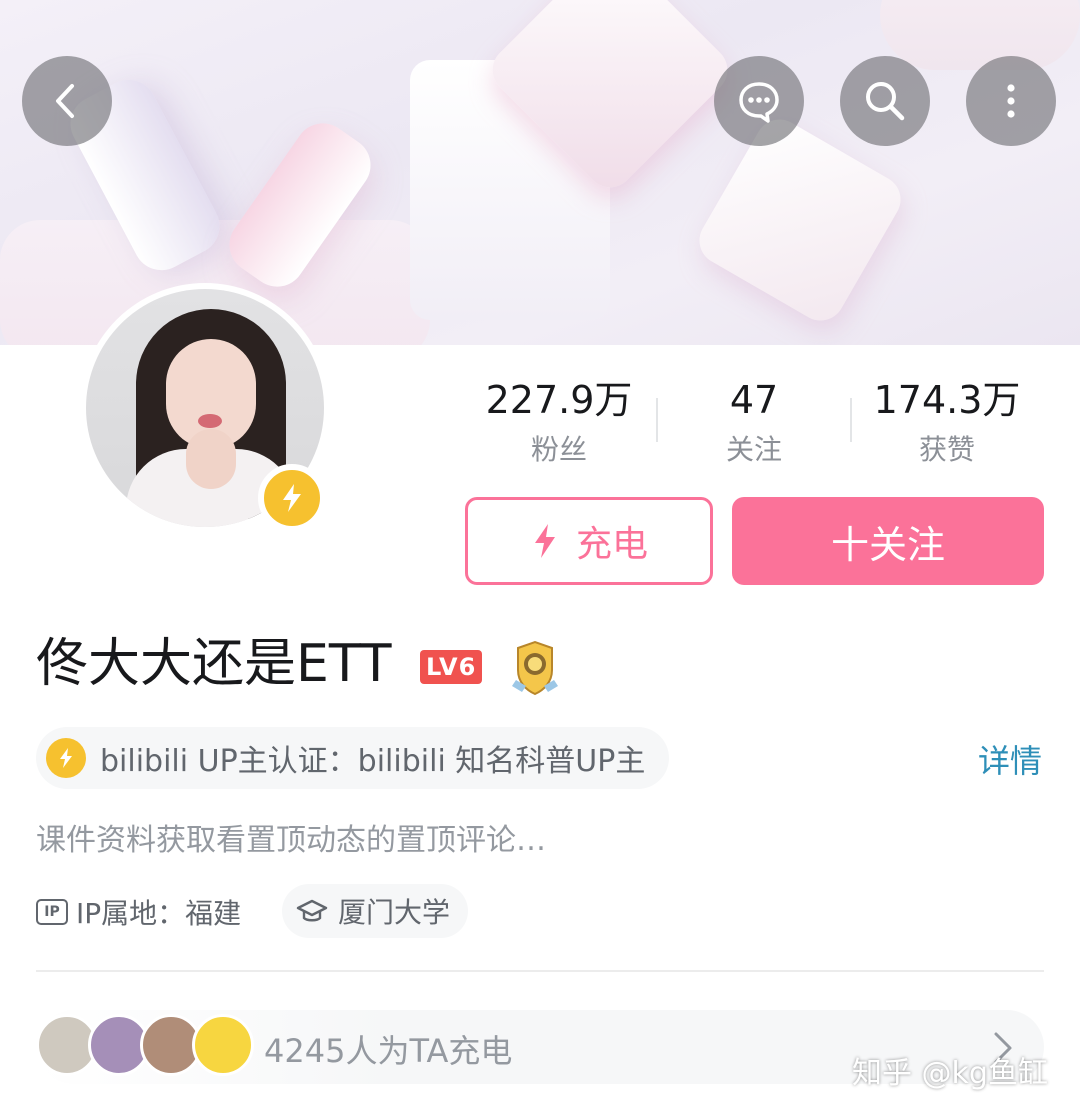 Image resolution: width=1080 pixels, height=1116 pixels. I want to click on supporters-count: 4245, so click(305, 1051).